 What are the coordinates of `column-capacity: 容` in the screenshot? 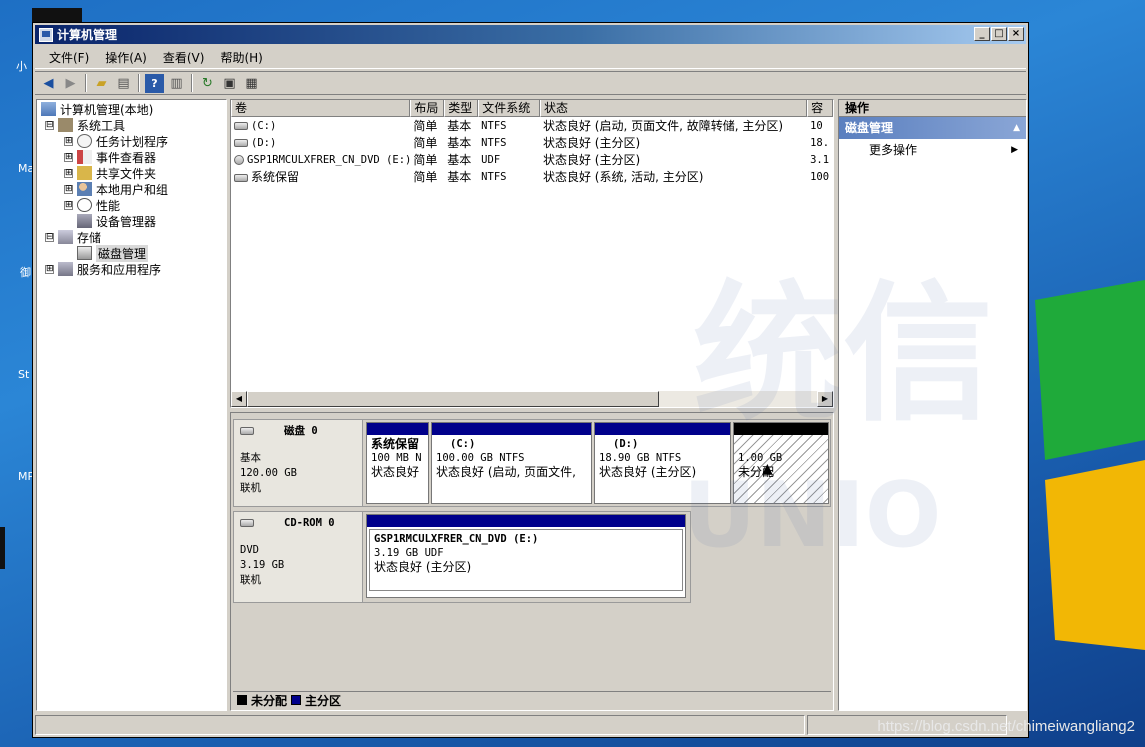 It's located at (820, 108).